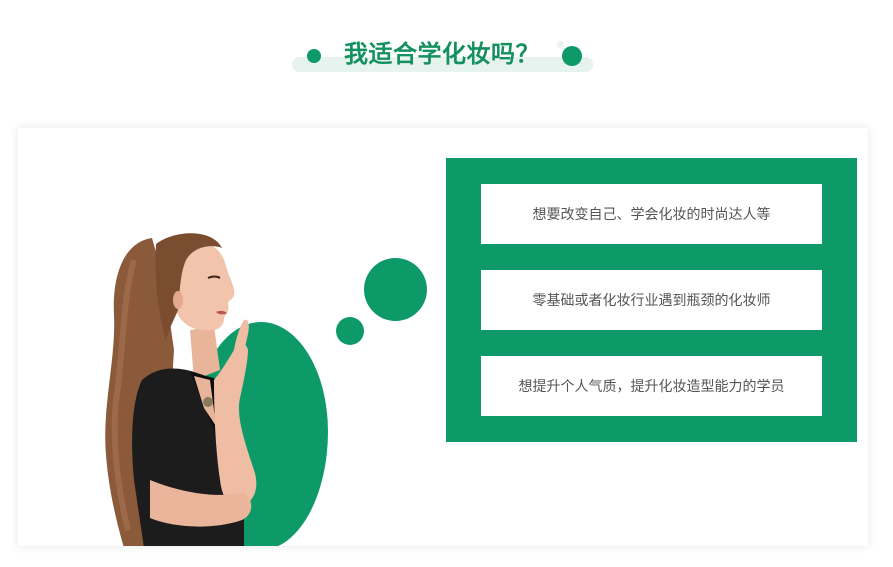 The height and width of the screenshot is (567, 893). What do you see at coordinates (181, 389) in the screenshot?
I see `woman-thinking-photo` at bounding box center [181, 389].